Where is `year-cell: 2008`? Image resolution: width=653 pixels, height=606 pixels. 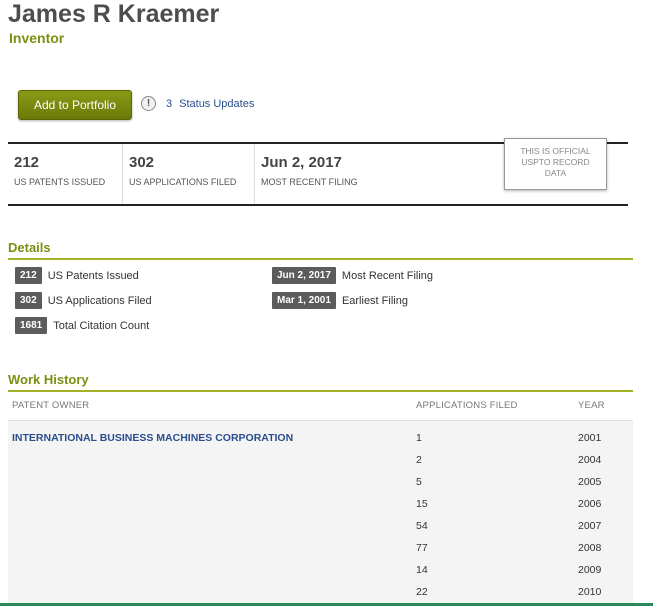 year-cell: 2008 is located at coordinates (590, 548).